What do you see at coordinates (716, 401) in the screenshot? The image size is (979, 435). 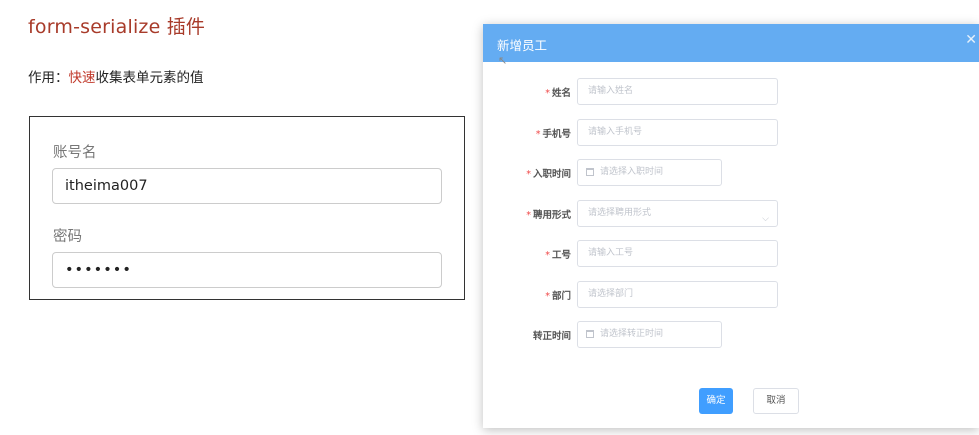 I see `confirm-button: 确定` at bounding box center [716, 401].